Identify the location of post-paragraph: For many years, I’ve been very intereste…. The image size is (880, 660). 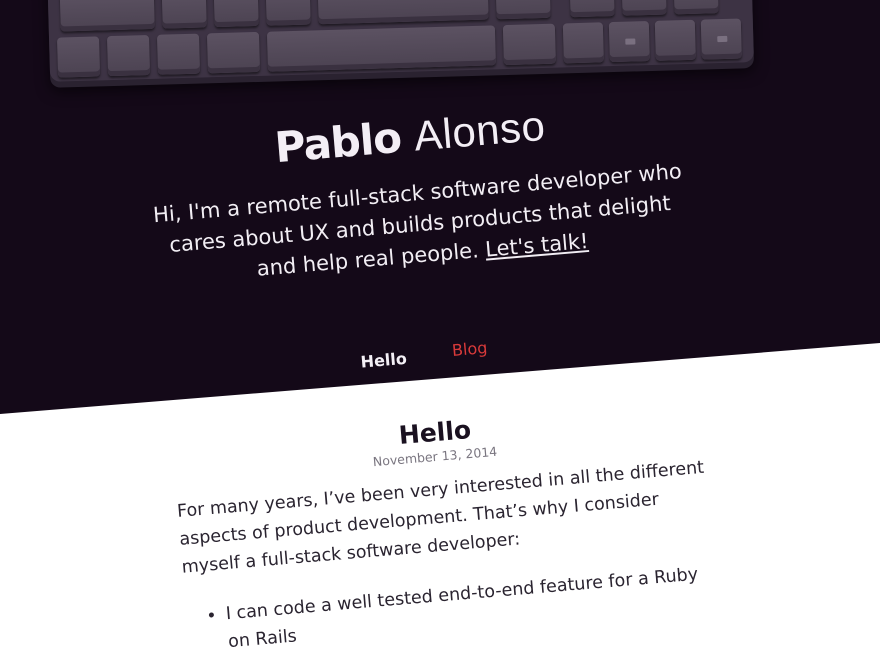
(440, 517).